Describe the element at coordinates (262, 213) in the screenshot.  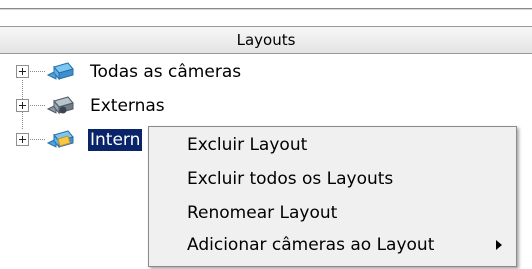
I see `menu-item-label: Renomear Layout` at that location.